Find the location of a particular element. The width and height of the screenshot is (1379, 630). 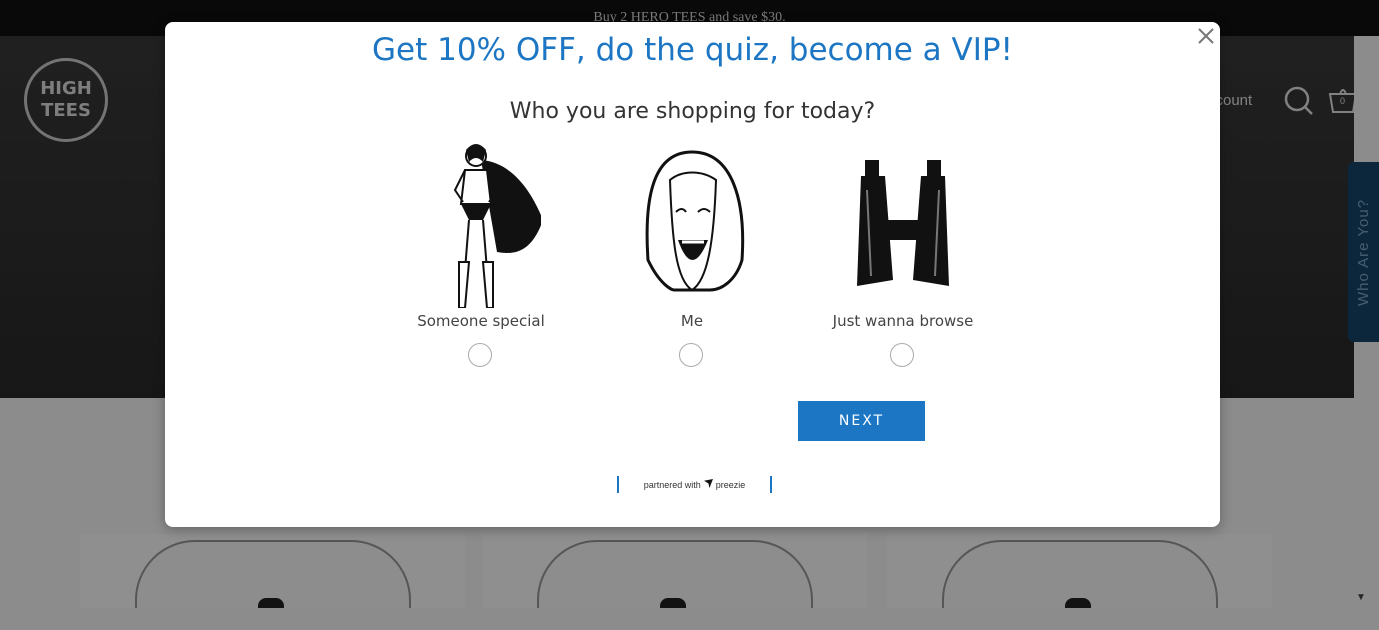

next-button: NEXT is located at coordinates (861, 421).